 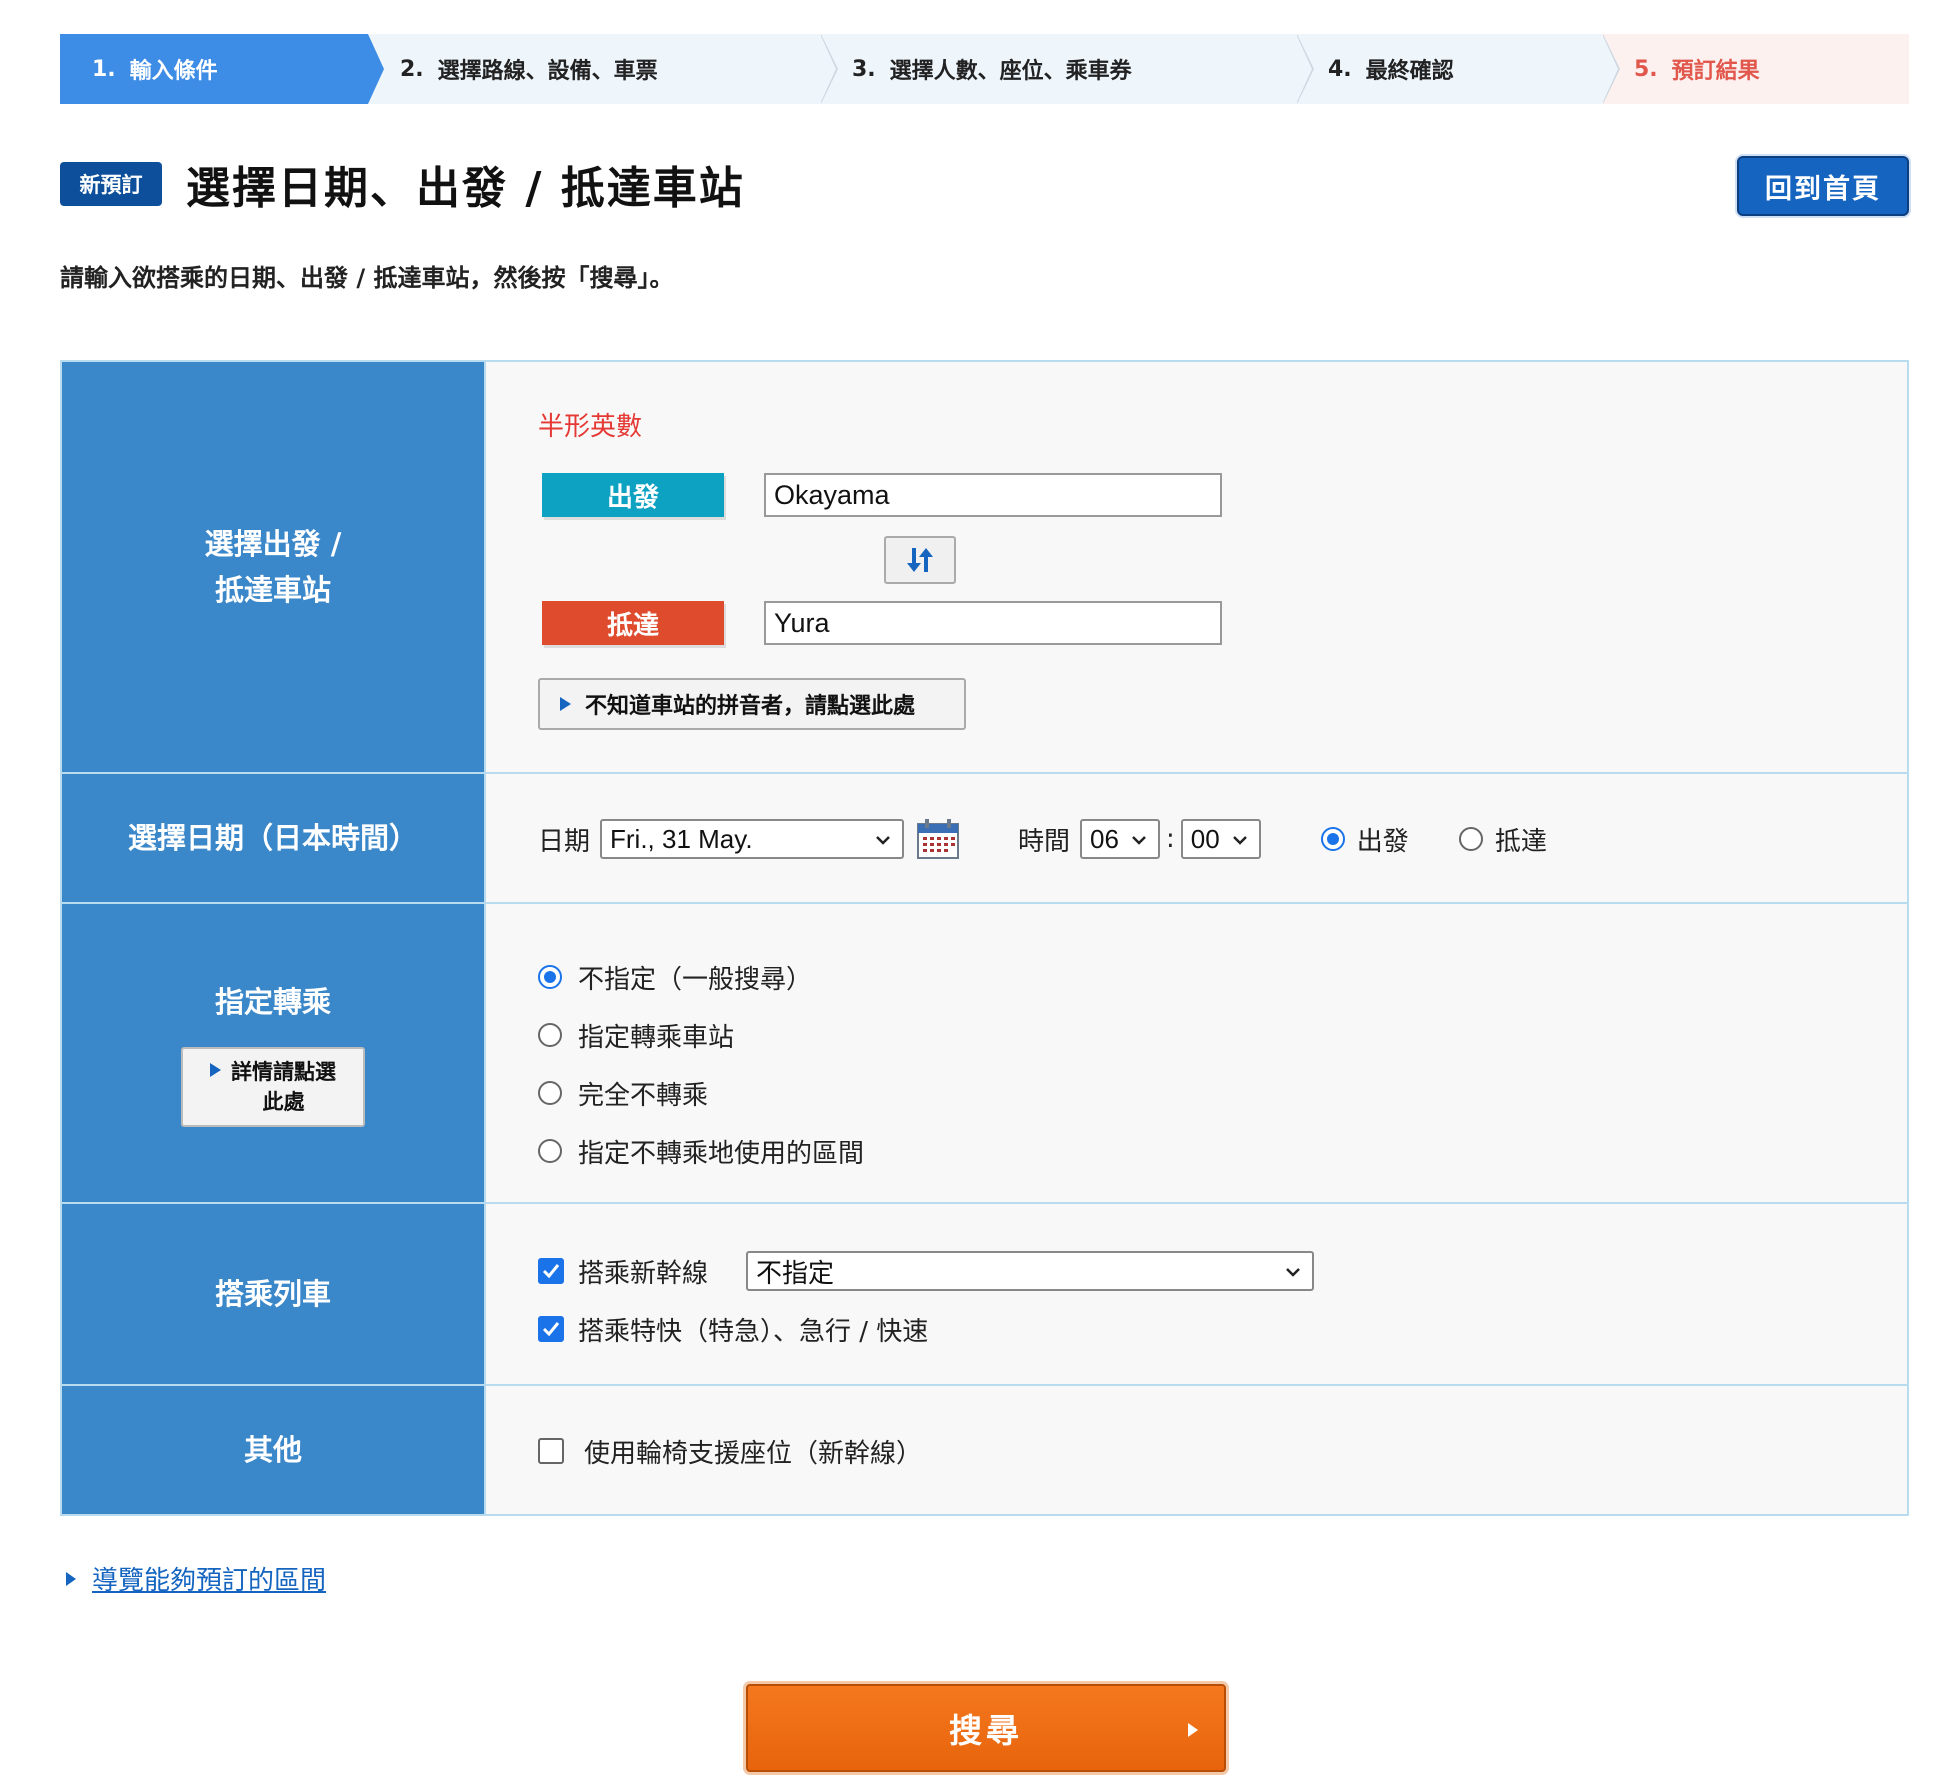 What do you see at coordinates (1715, 71) in the screenshot?
I see `step-label: 預訂結果` at bounding box center [1715, 71].